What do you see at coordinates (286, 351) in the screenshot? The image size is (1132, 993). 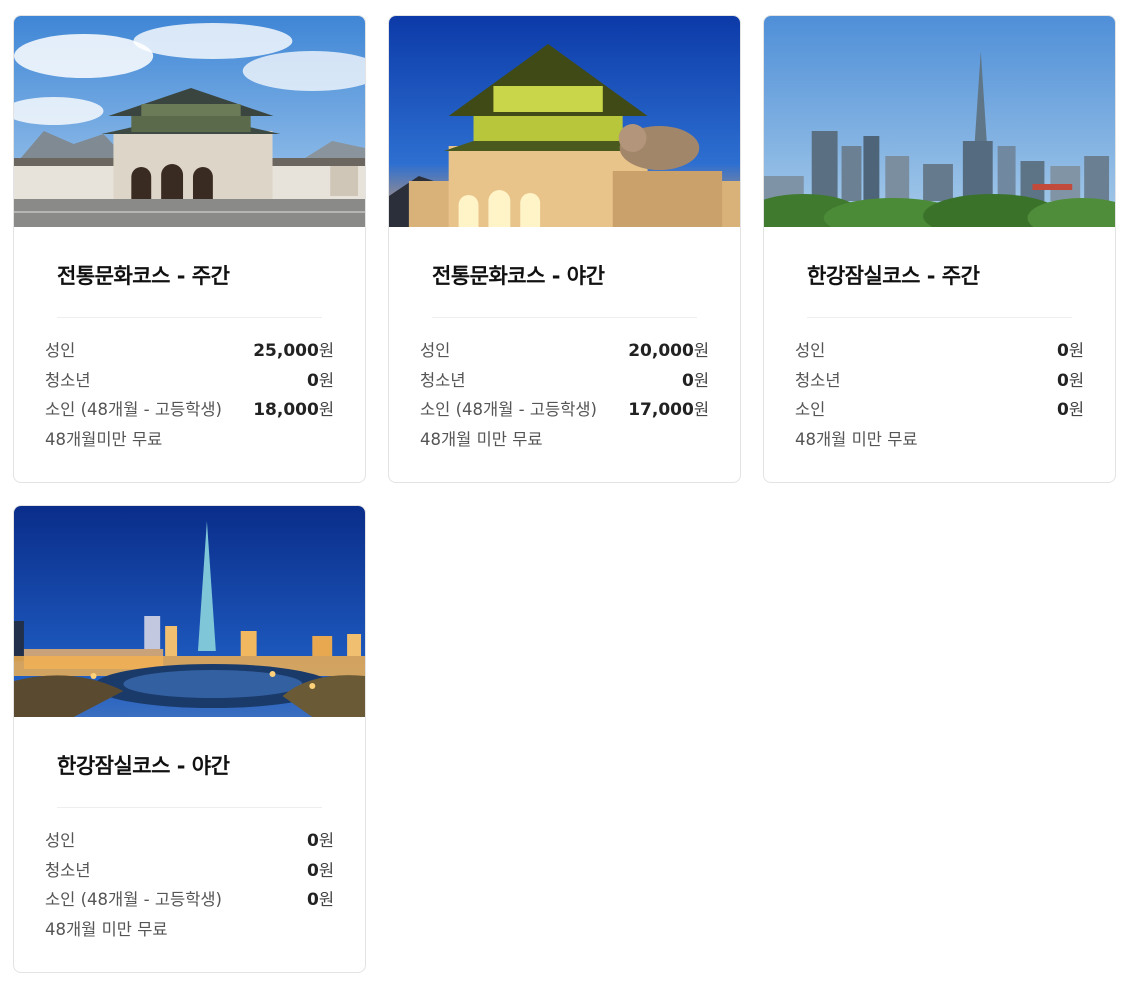 I see `price-amount: 25,000` at bounding box center [286, 351].